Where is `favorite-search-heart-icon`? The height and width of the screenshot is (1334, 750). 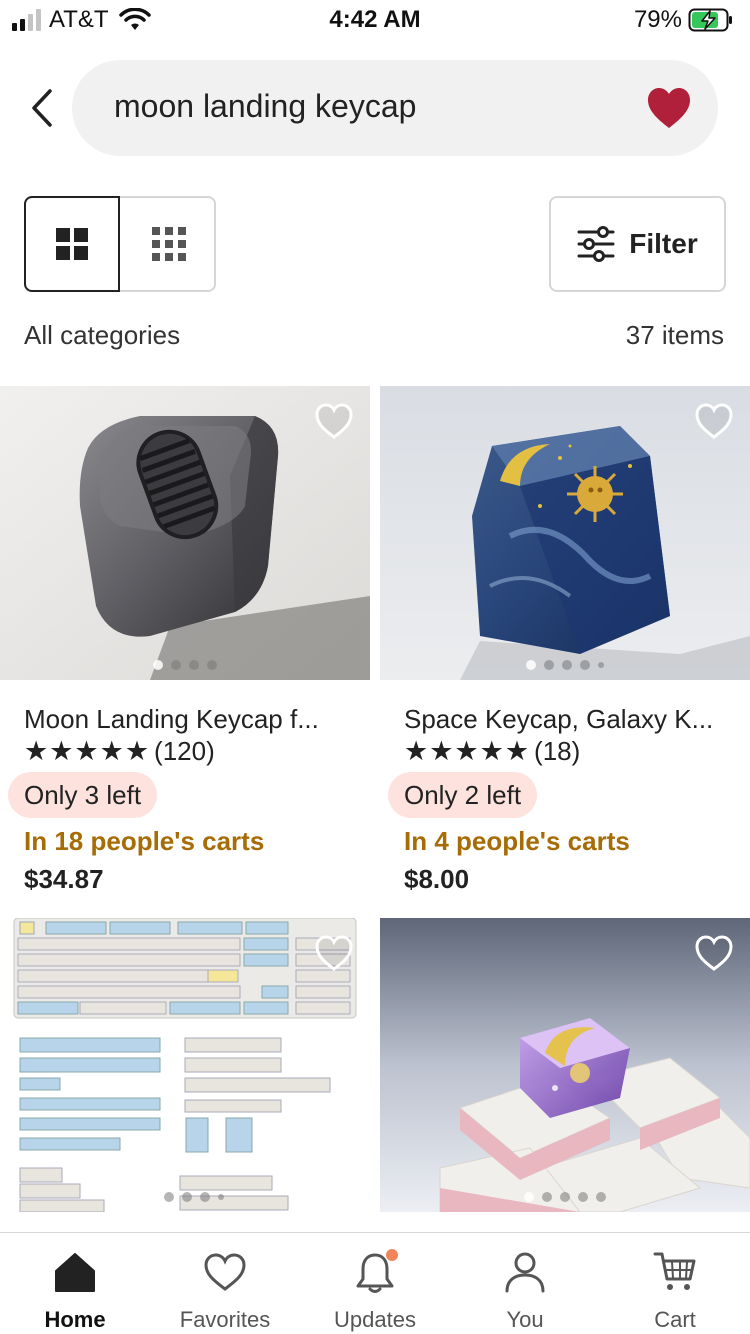 favorite-search-heart-icon is located at coordinates (669, 108).